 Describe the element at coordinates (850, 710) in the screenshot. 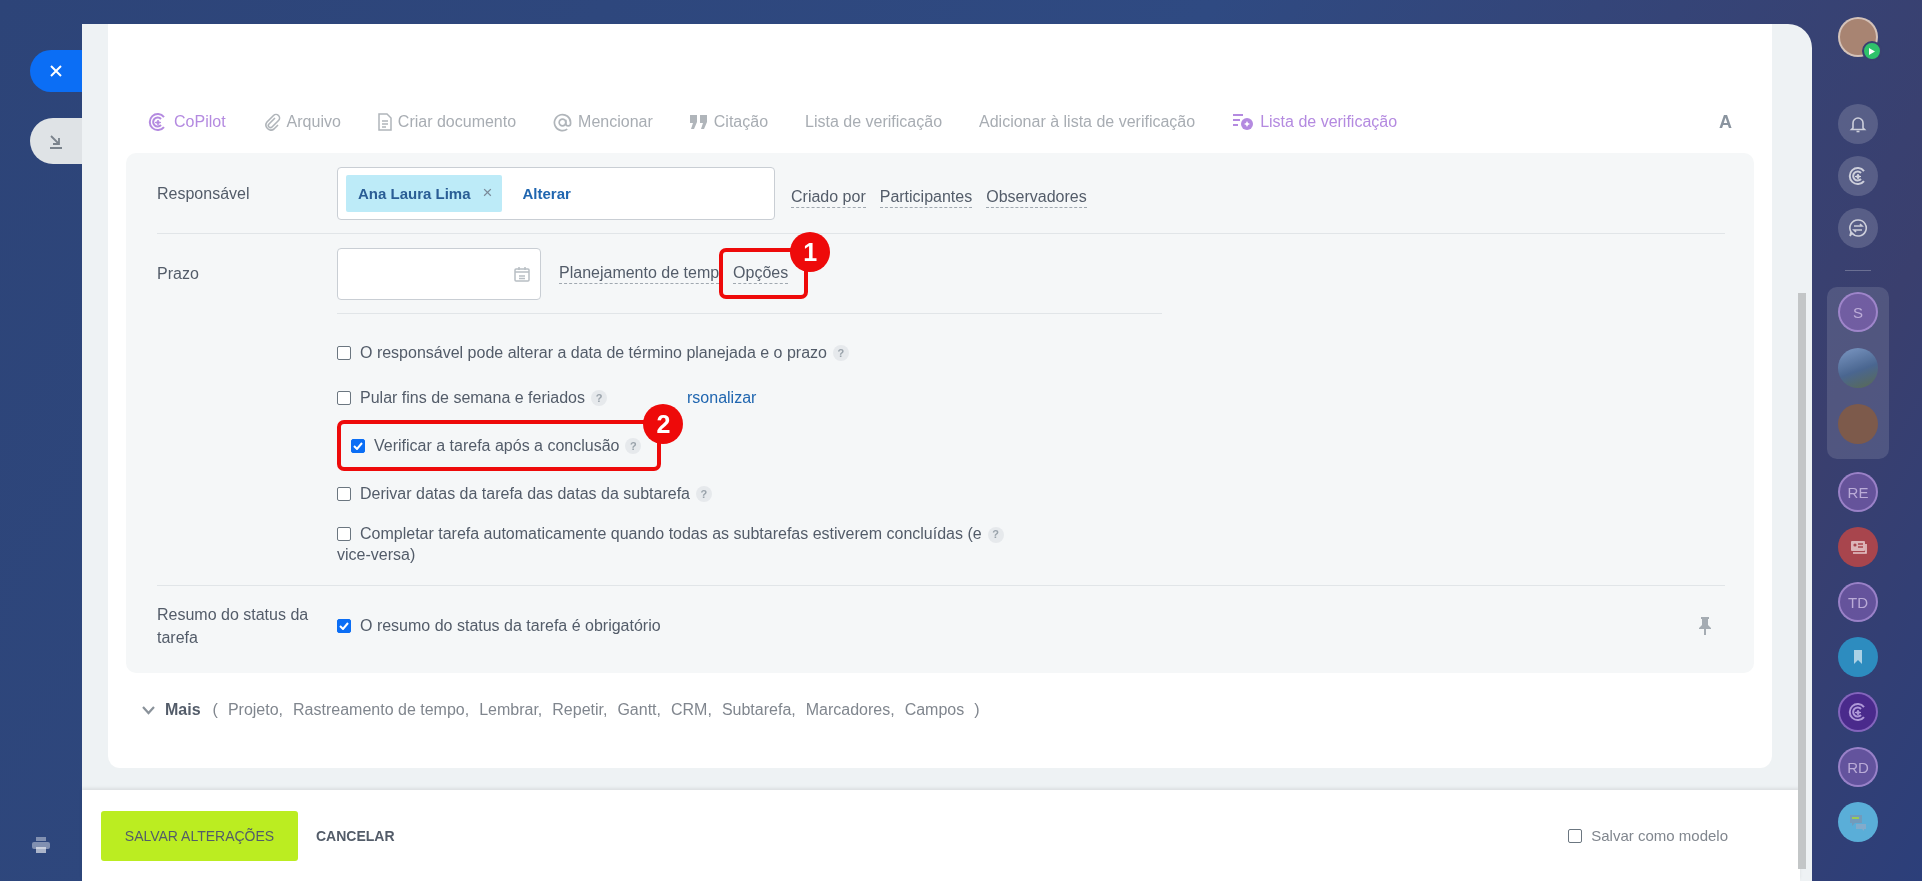

I see `more-section-link: Marcadores,` at that location.